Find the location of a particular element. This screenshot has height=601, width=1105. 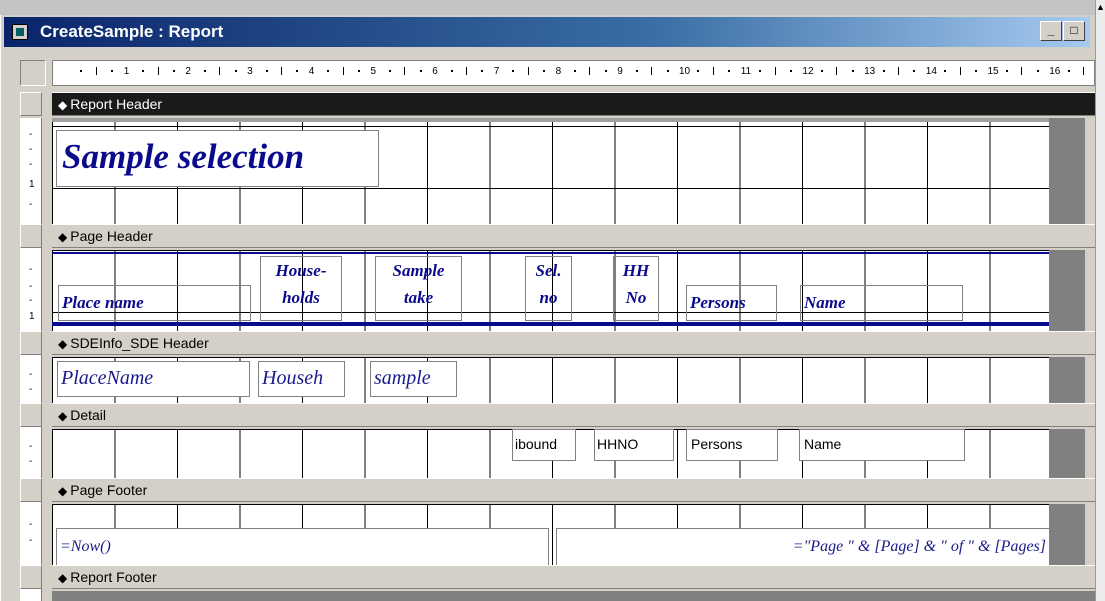

ruler-number: 16 is located at coordinates (1055, 71).